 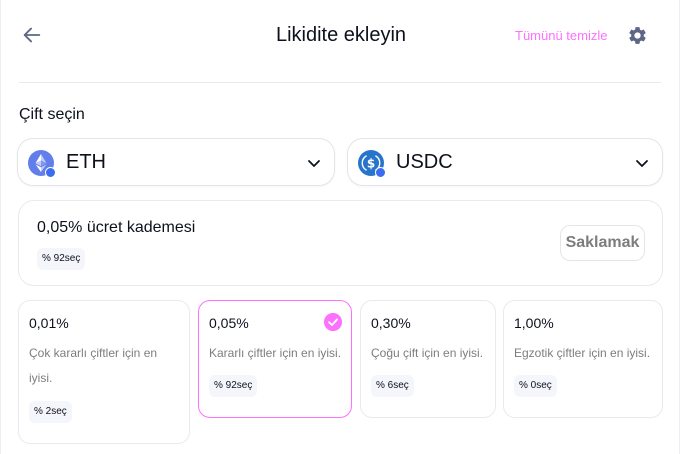 What do you see at coordinates (86, 162) in the screenshot?
I see `token-a-symbol: ETH` at bounding box center [86, 162].